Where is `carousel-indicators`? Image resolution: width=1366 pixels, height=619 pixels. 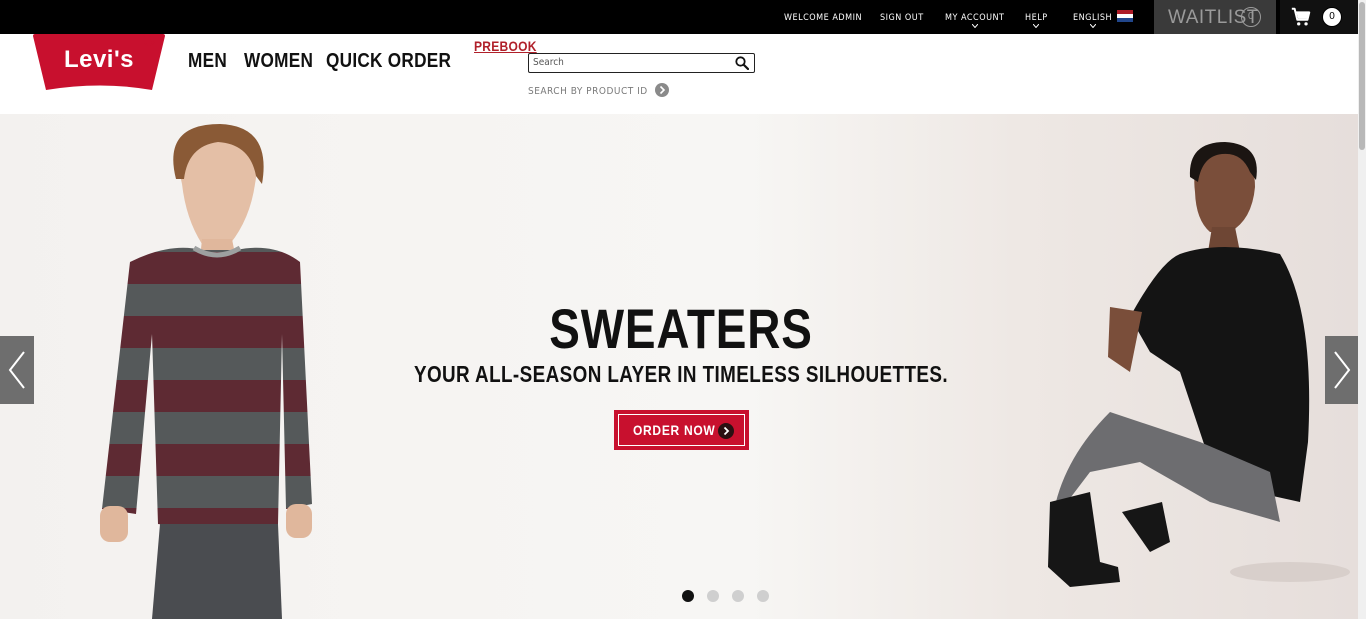
carousel-indicators is located at coordinates (725, 596).